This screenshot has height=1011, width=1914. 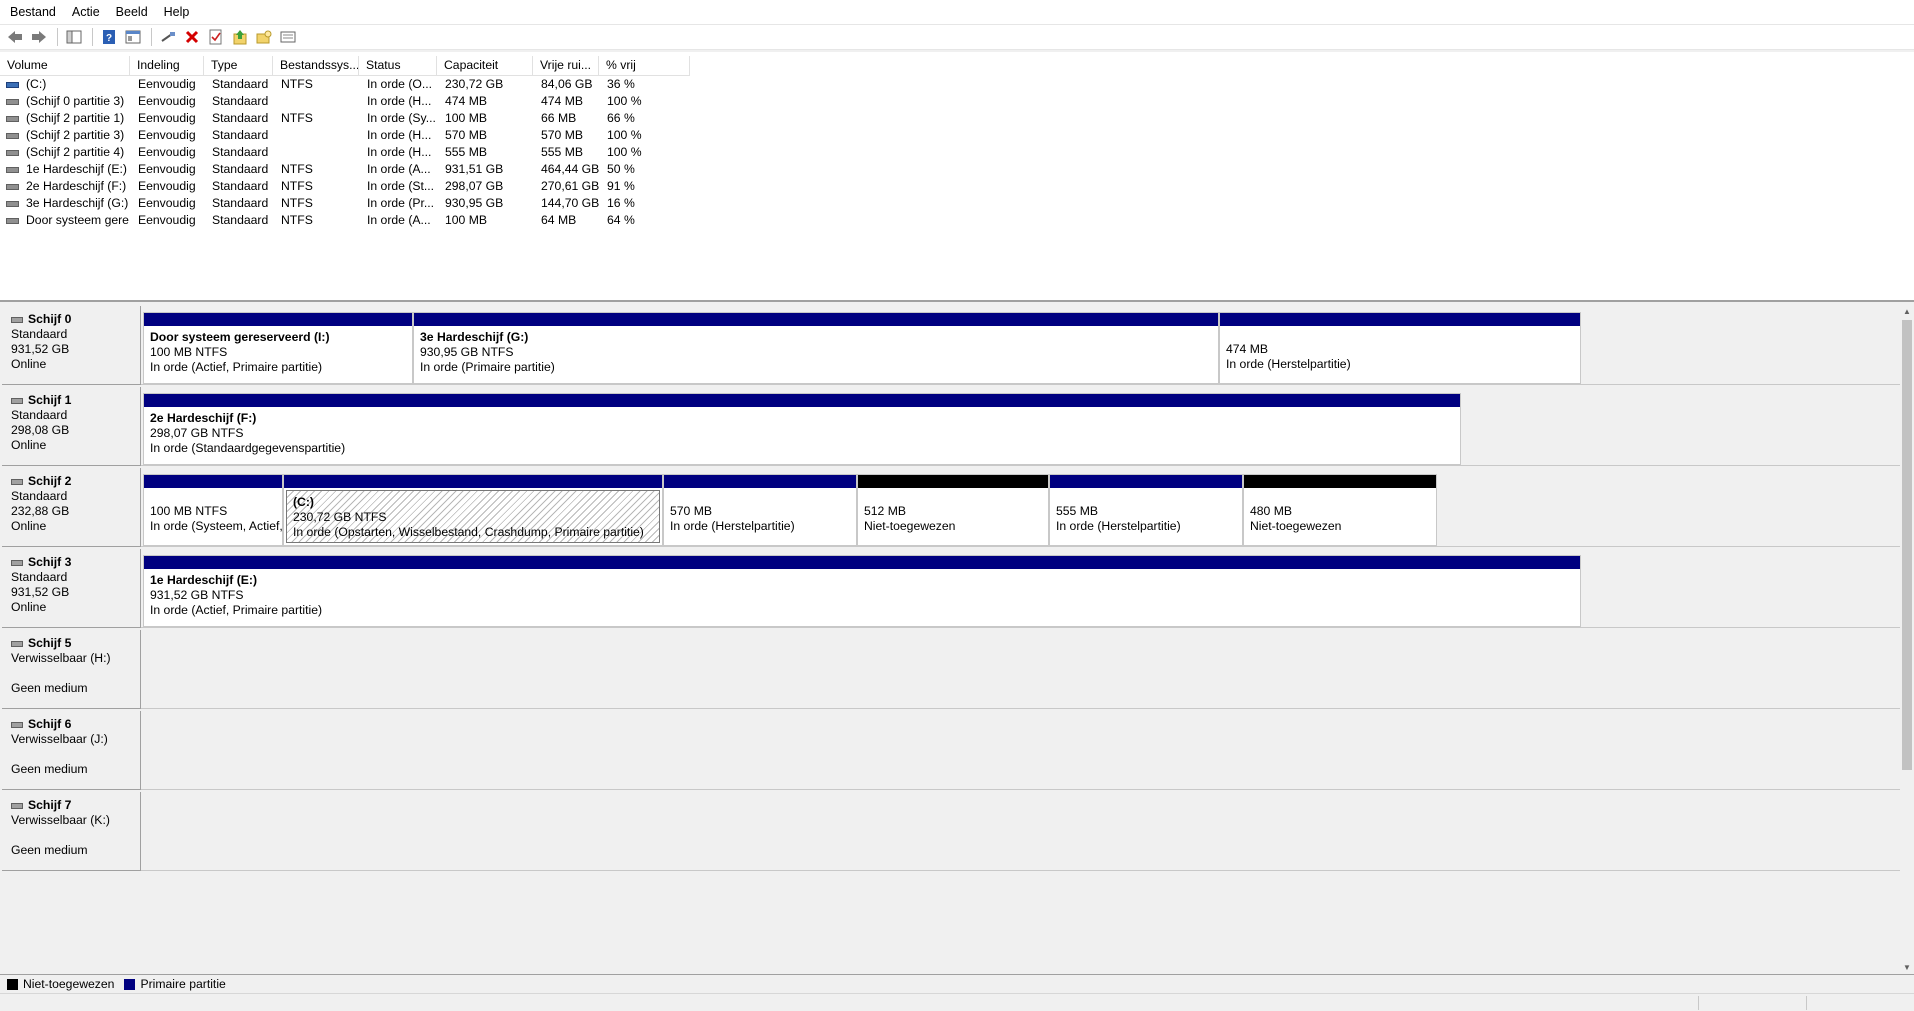 What do you see at coordinates (183, 984) in the screenshot?
I see `legend-label: Primaire partitie` at bounding box center [183, 984].